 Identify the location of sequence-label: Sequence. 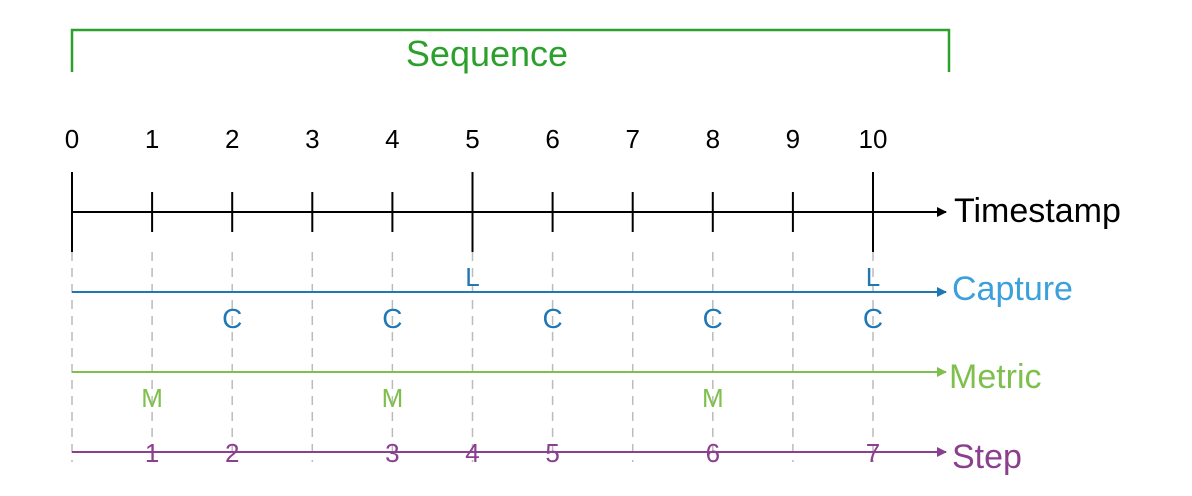
(487, 53).